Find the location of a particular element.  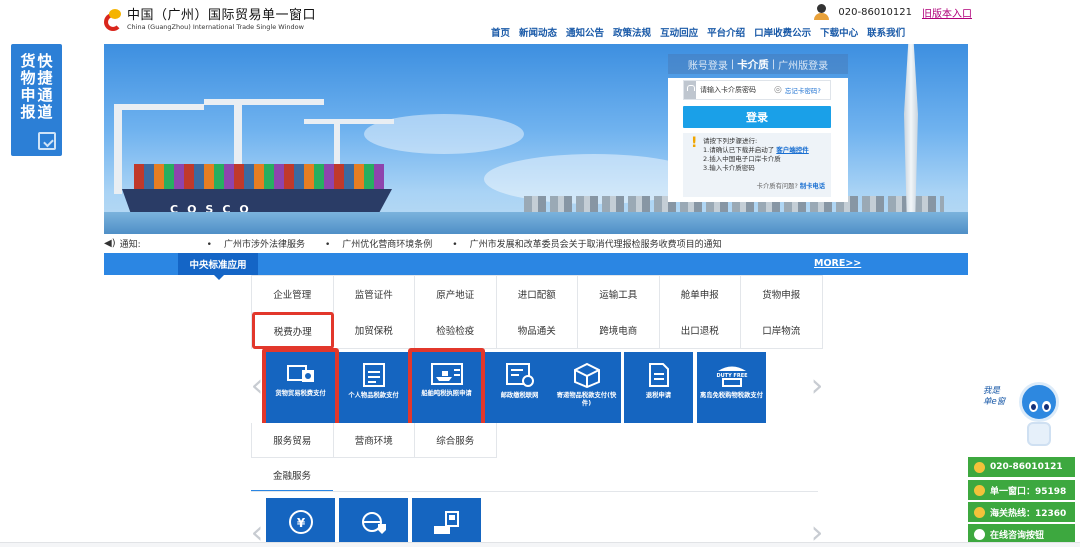

mascot-line-2: 单e窗 is located at coordinates (994, 402).